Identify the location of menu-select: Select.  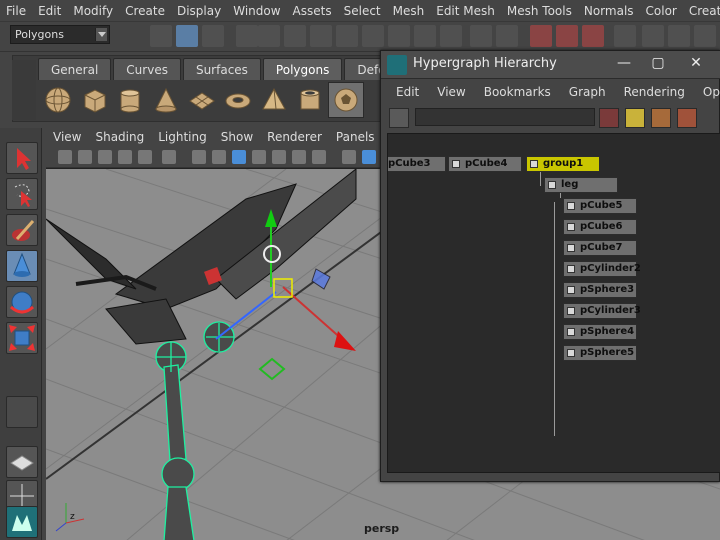
(362, 11).